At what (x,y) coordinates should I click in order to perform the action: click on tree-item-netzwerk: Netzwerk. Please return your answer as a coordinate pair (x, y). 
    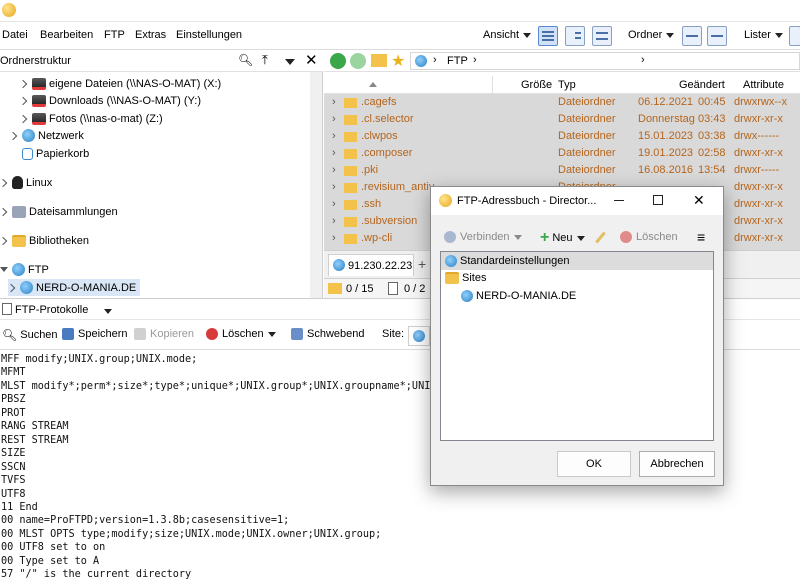
    Looking at the image, I should click on (46, 135).